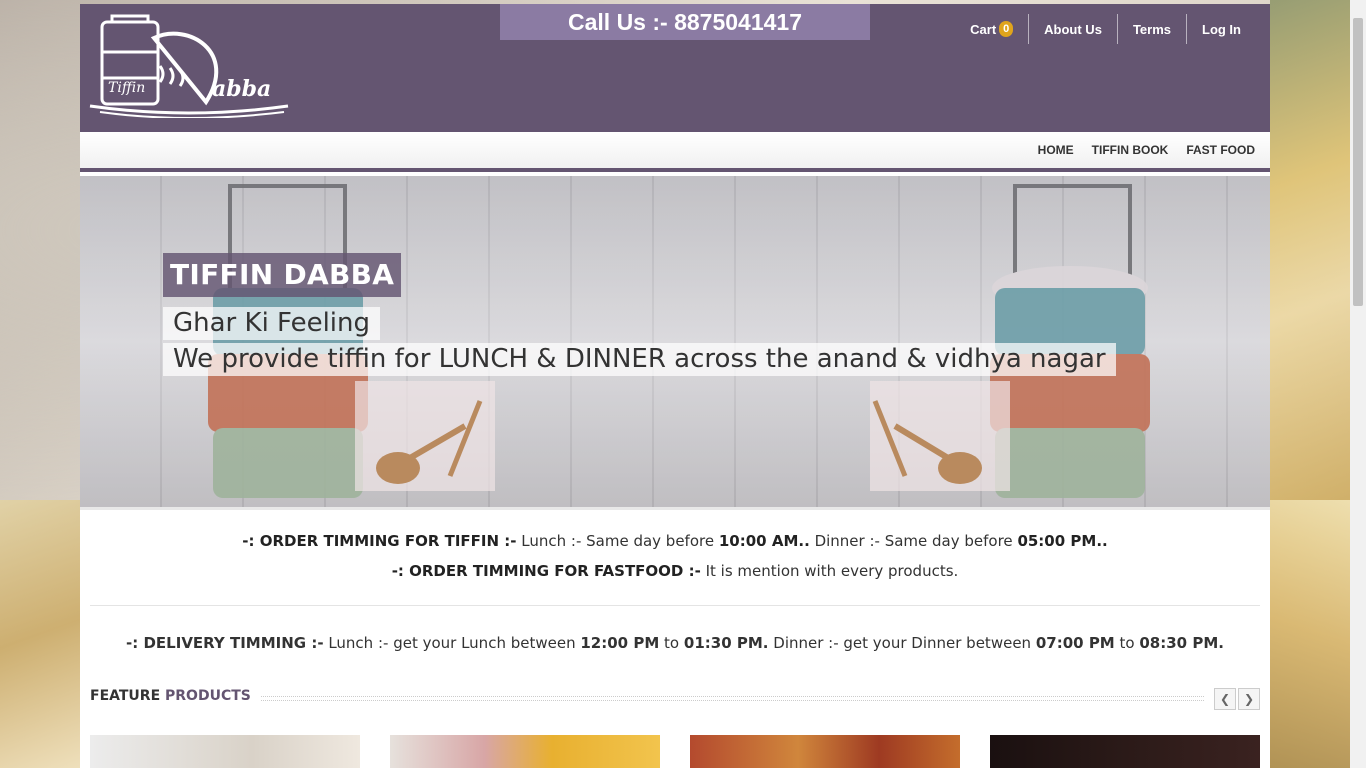  Describe the element at coordinates (282, 275) in the screenshot. I see `hero-title: TIFFIN DABBA` at that location.